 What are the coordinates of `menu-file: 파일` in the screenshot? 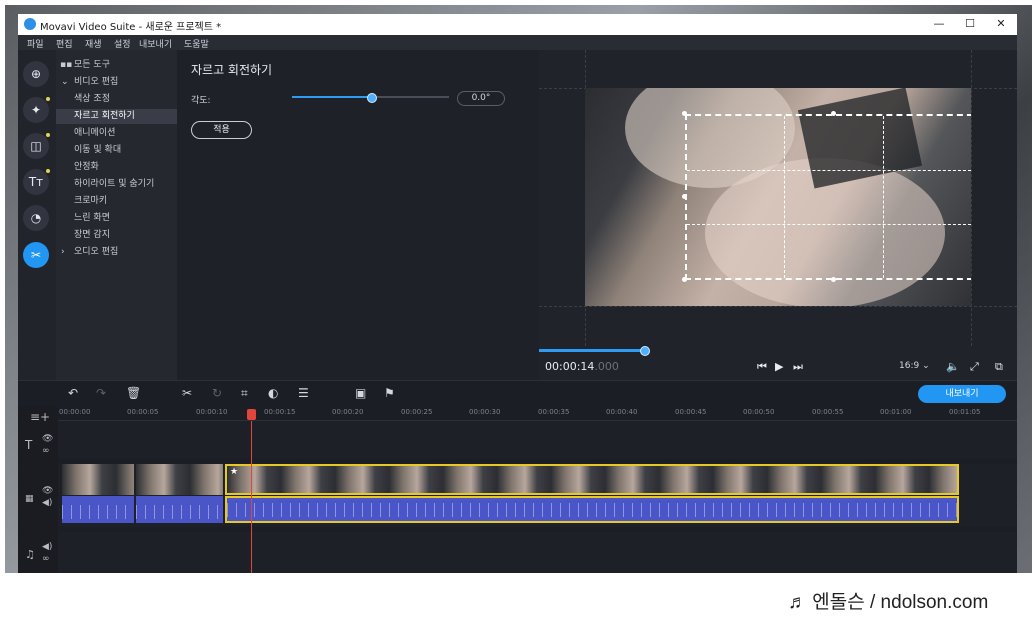 It's located at (35, 43).